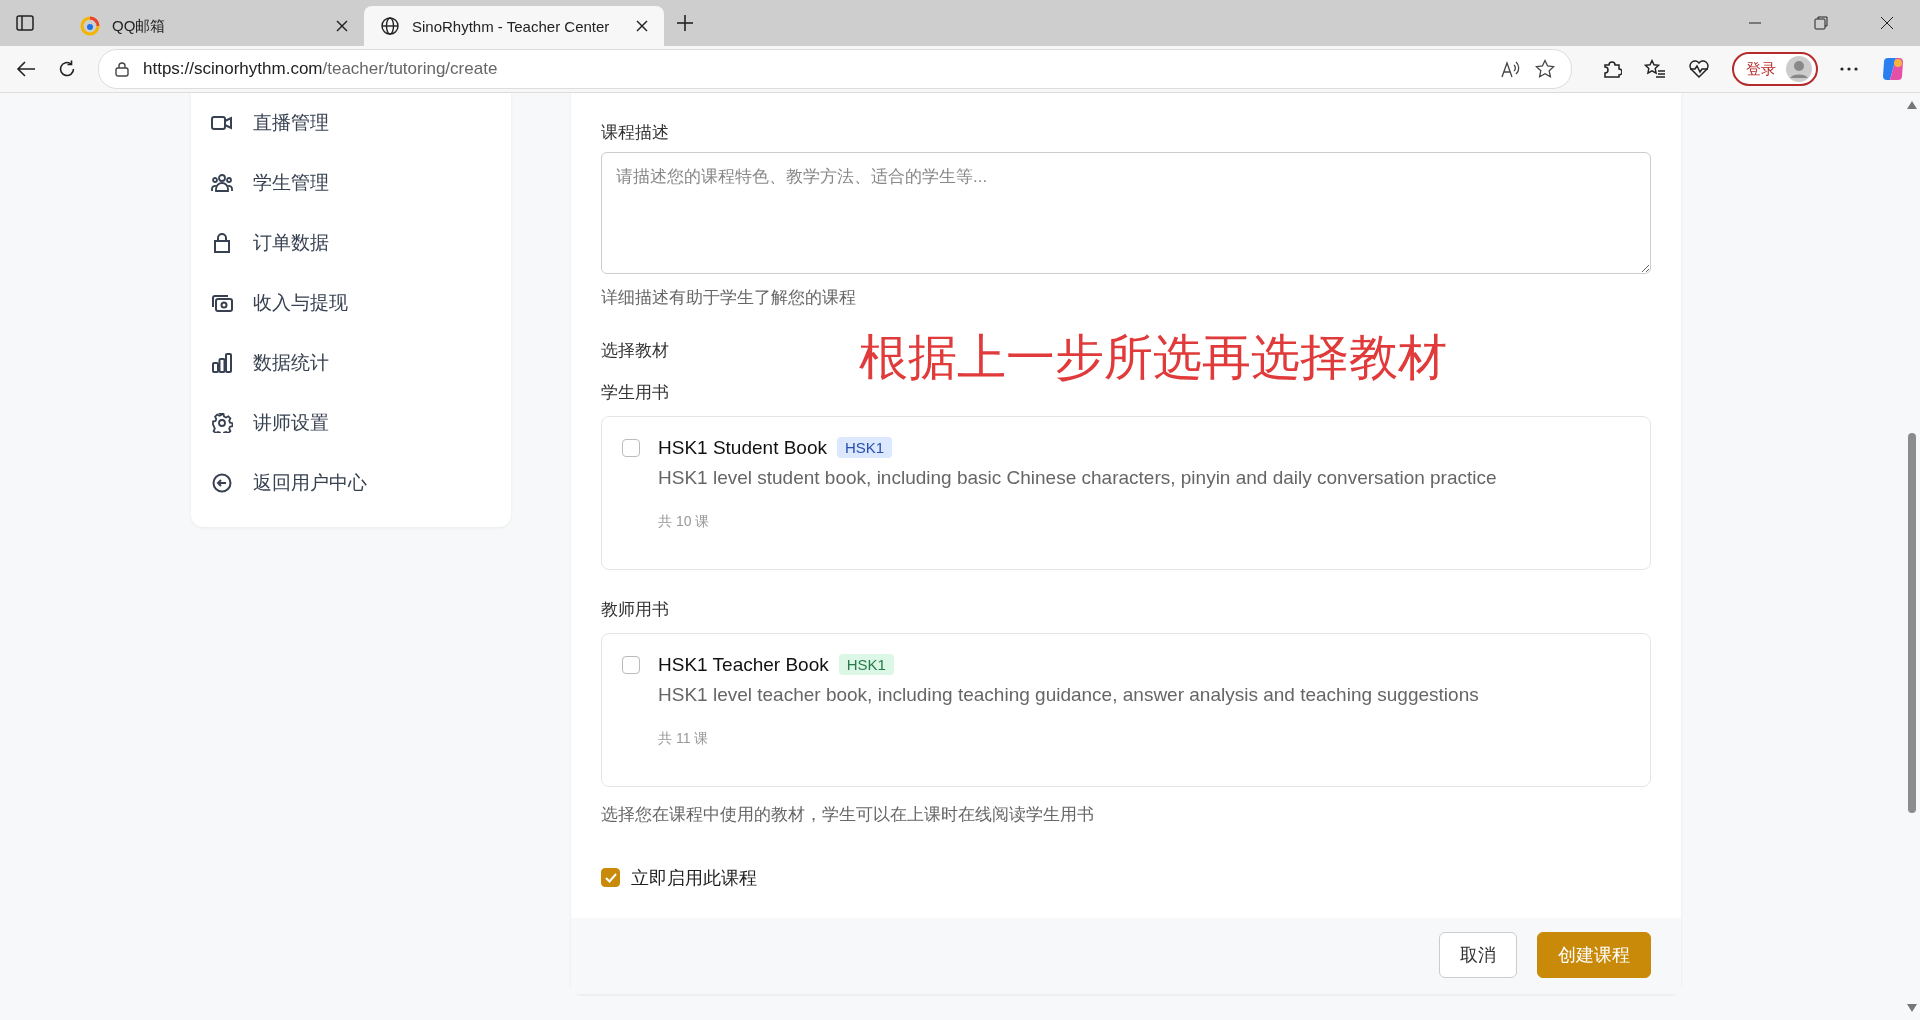  I want to click on sidebar-item: 返回用户中心, so click(351, 483).